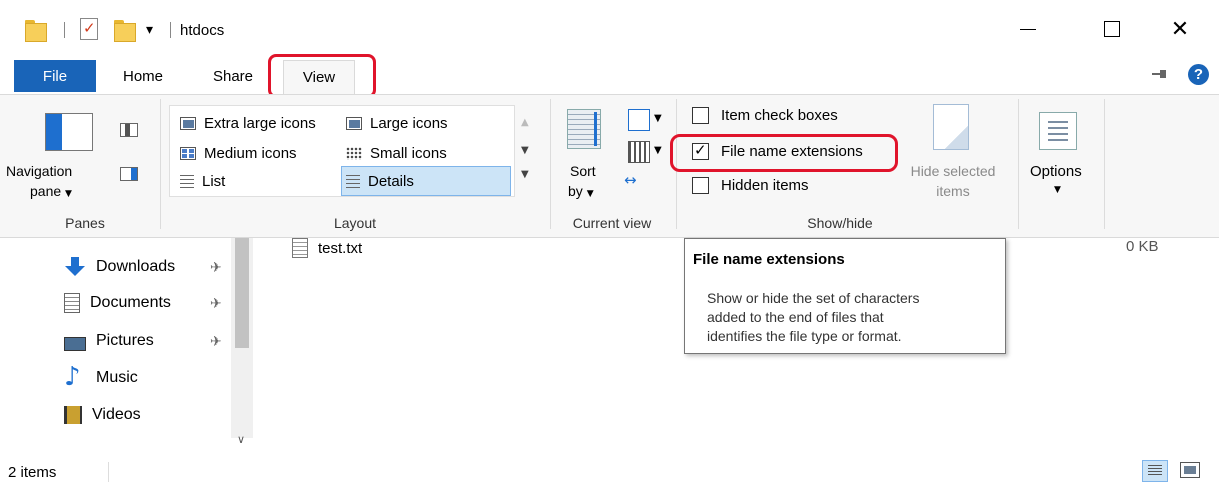 The height and width of the screenshot is (488, 1219). I want to click on group-label-current-view: Current view, so click(612, 223).